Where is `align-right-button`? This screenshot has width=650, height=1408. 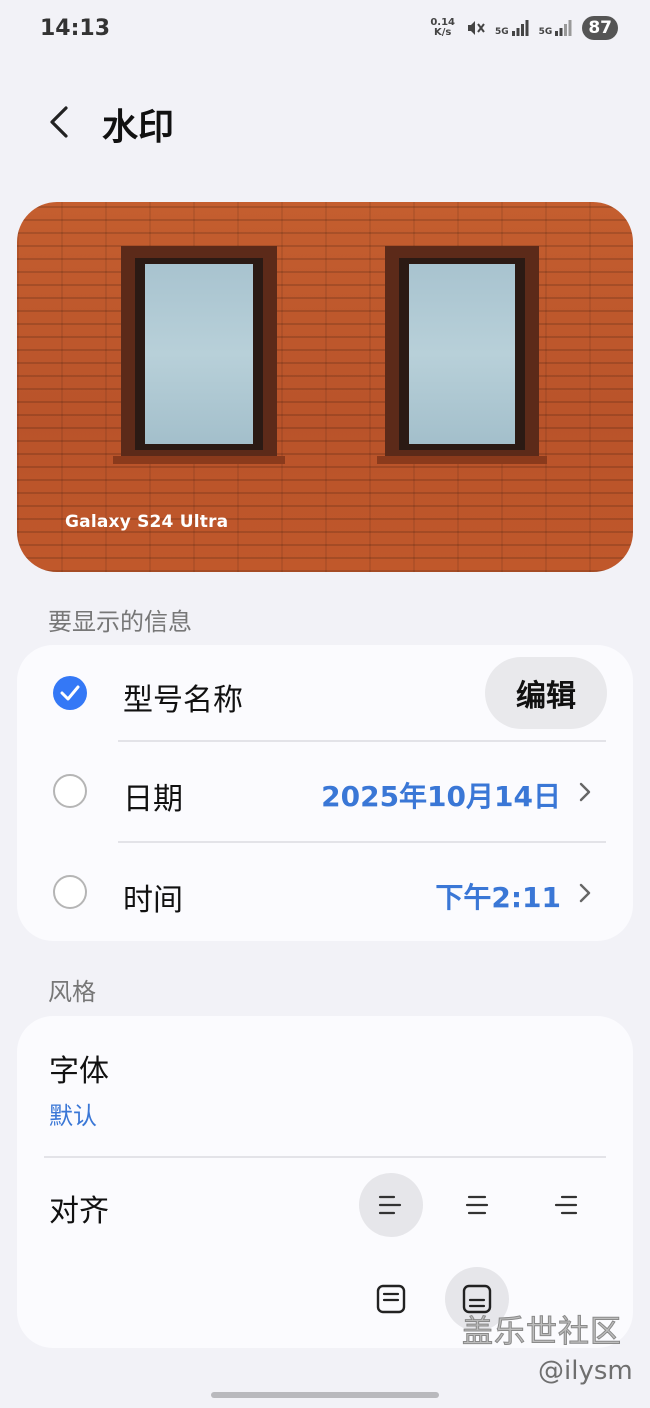
align-right-button is located at coordinates (565, 1205).